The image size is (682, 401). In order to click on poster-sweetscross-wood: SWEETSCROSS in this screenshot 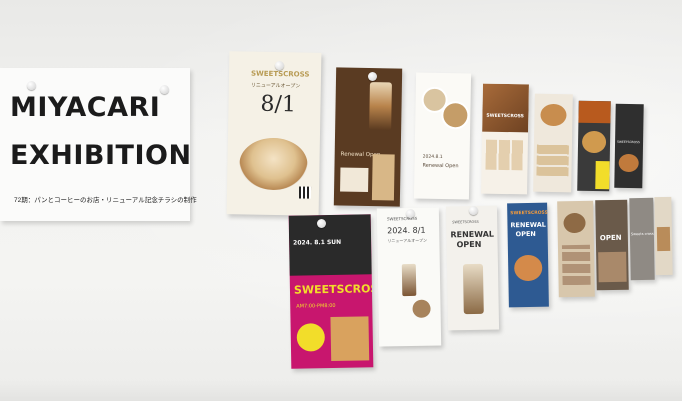, I will do `click(505, 139)`.